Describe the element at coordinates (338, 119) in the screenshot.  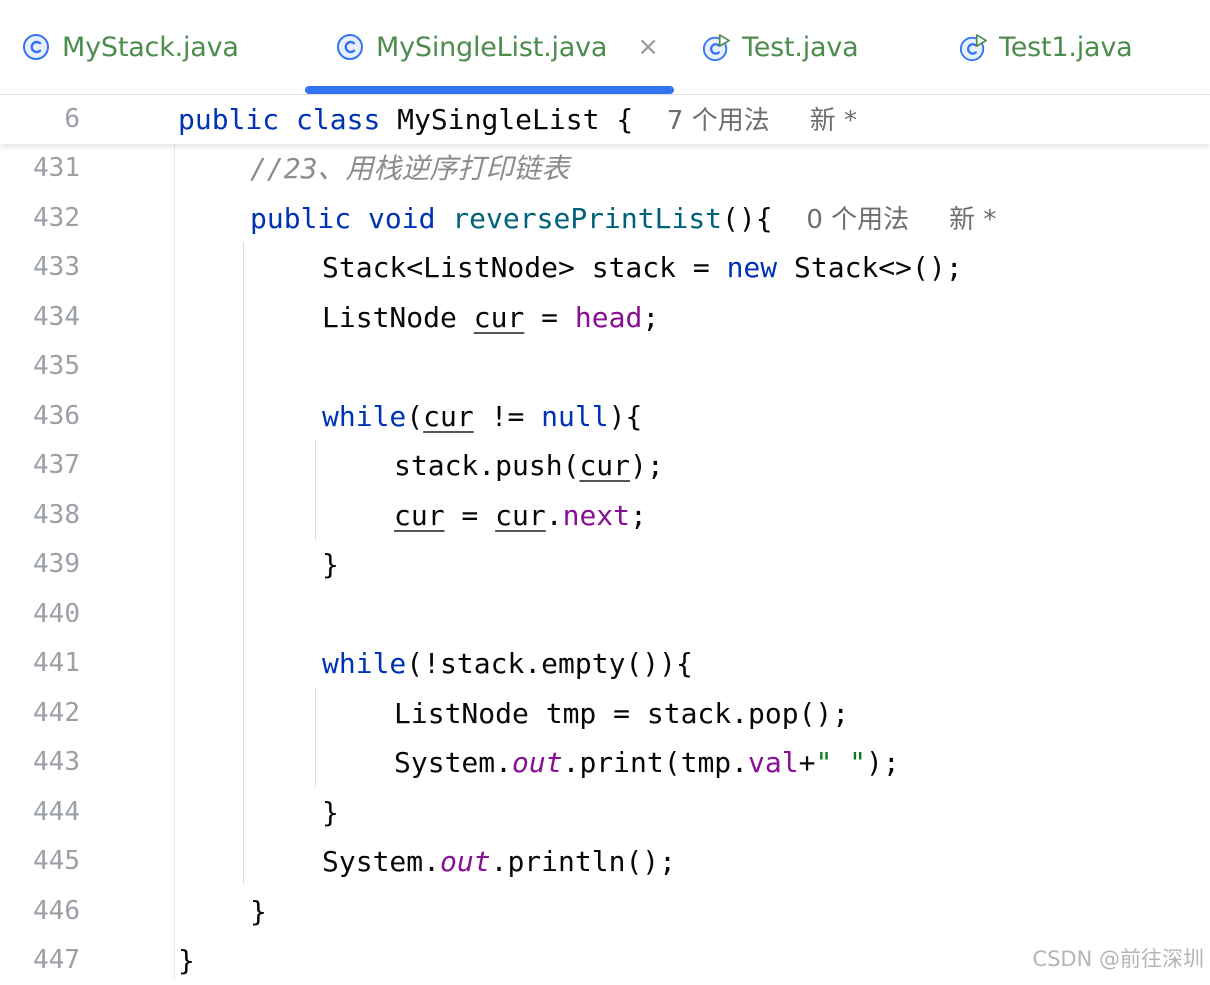
I see `keyword: class` at that location.